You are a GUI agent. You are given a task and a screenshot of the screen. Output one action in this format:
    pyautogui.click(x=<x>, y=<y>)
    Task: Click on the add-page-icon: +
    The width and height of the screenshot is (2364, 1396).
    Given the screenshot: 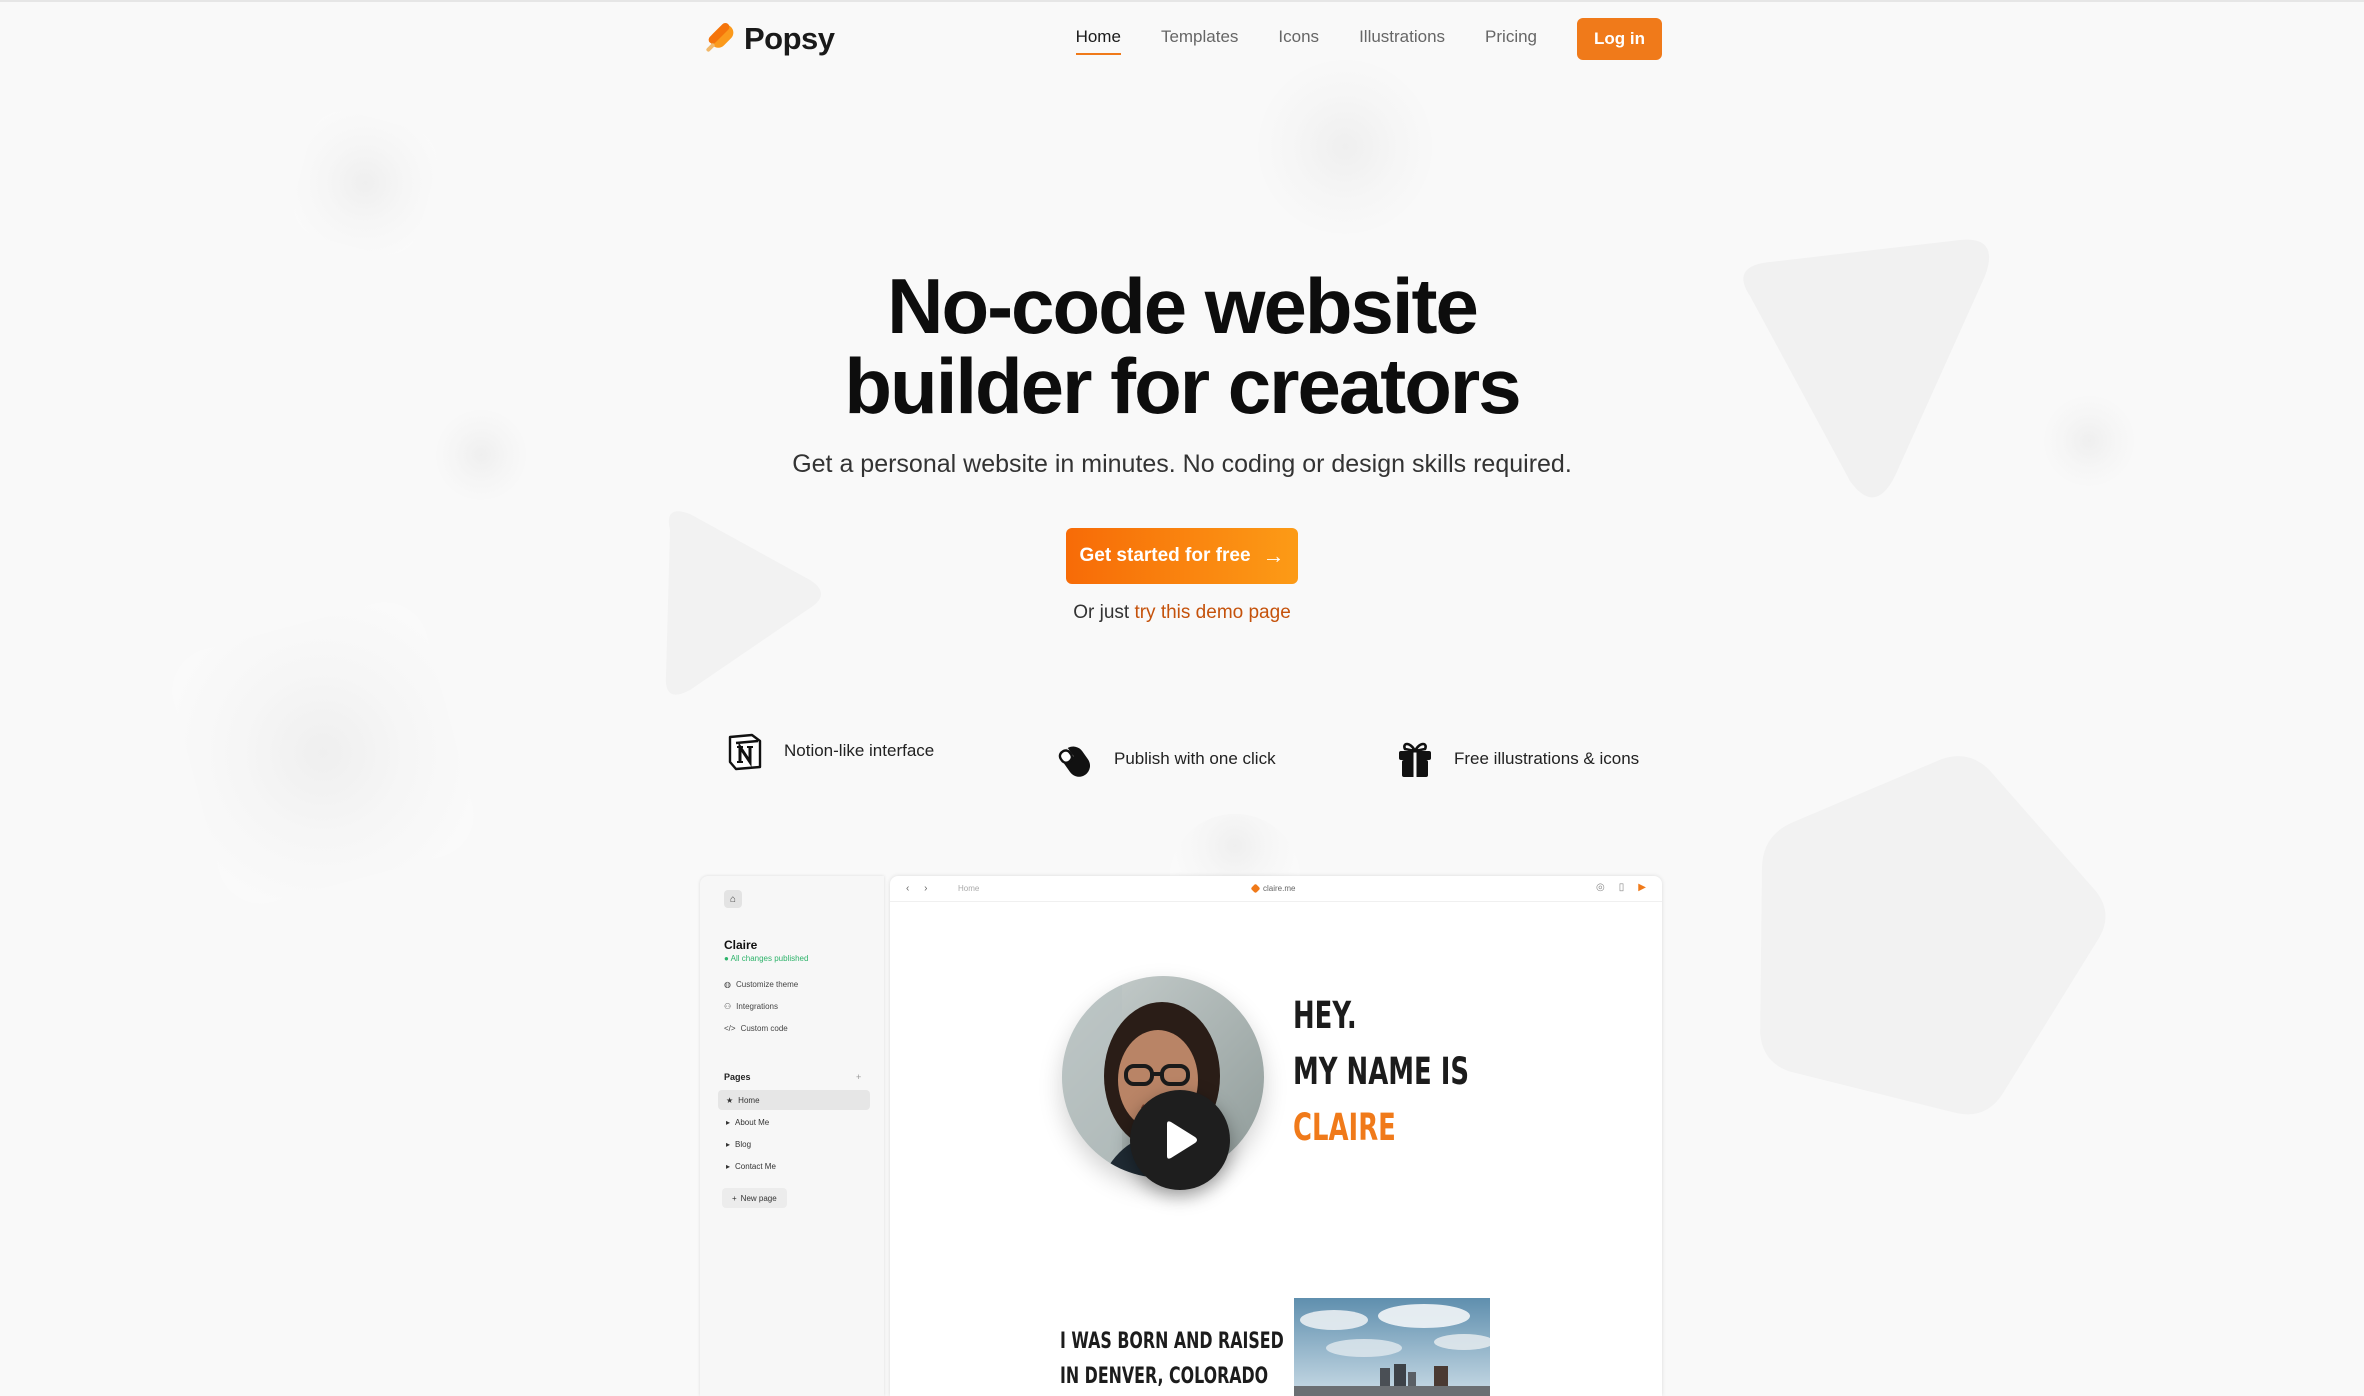 What is the action you would take?
    pyautogui.click(x=858, y=1077)
    